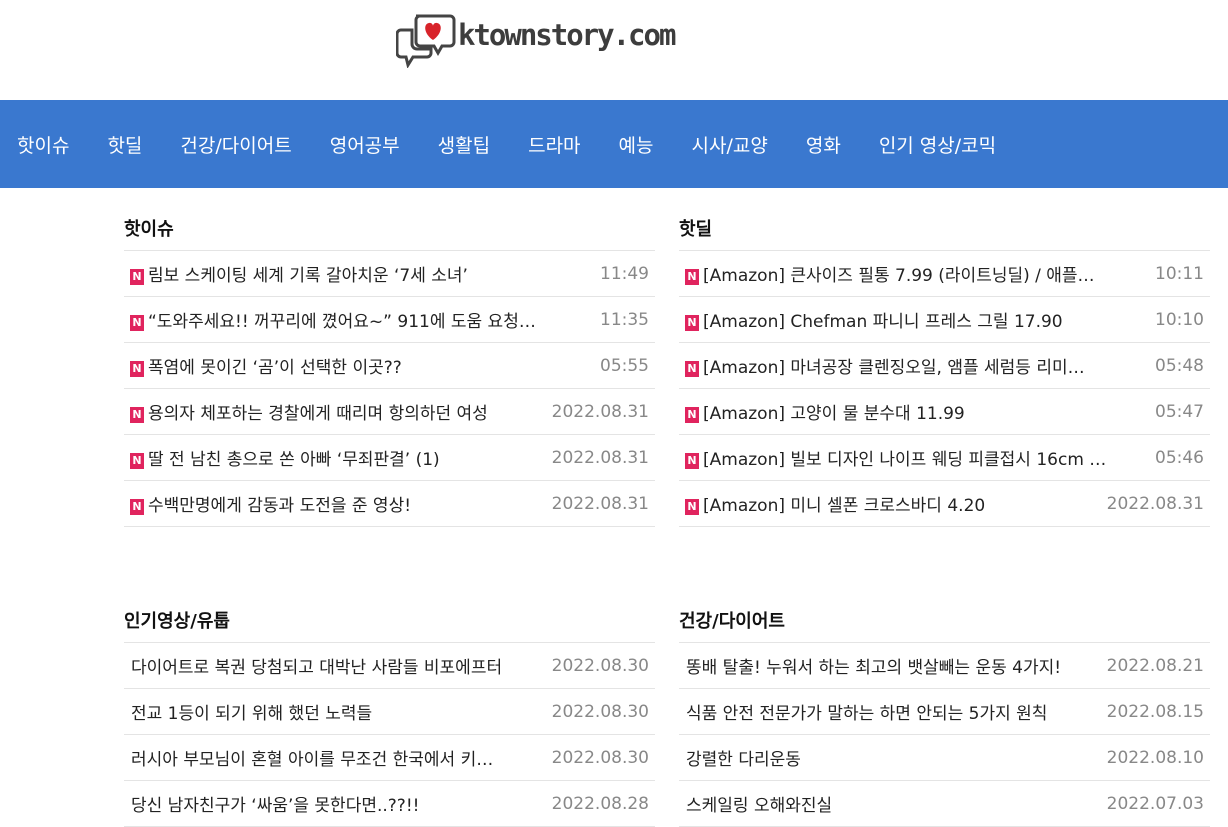 The image size is (1228, 827). Describe the element at coordinates (235, 144) in the screenshot. I see `nav-item-health-diet: 건강/다이어트` at that location.